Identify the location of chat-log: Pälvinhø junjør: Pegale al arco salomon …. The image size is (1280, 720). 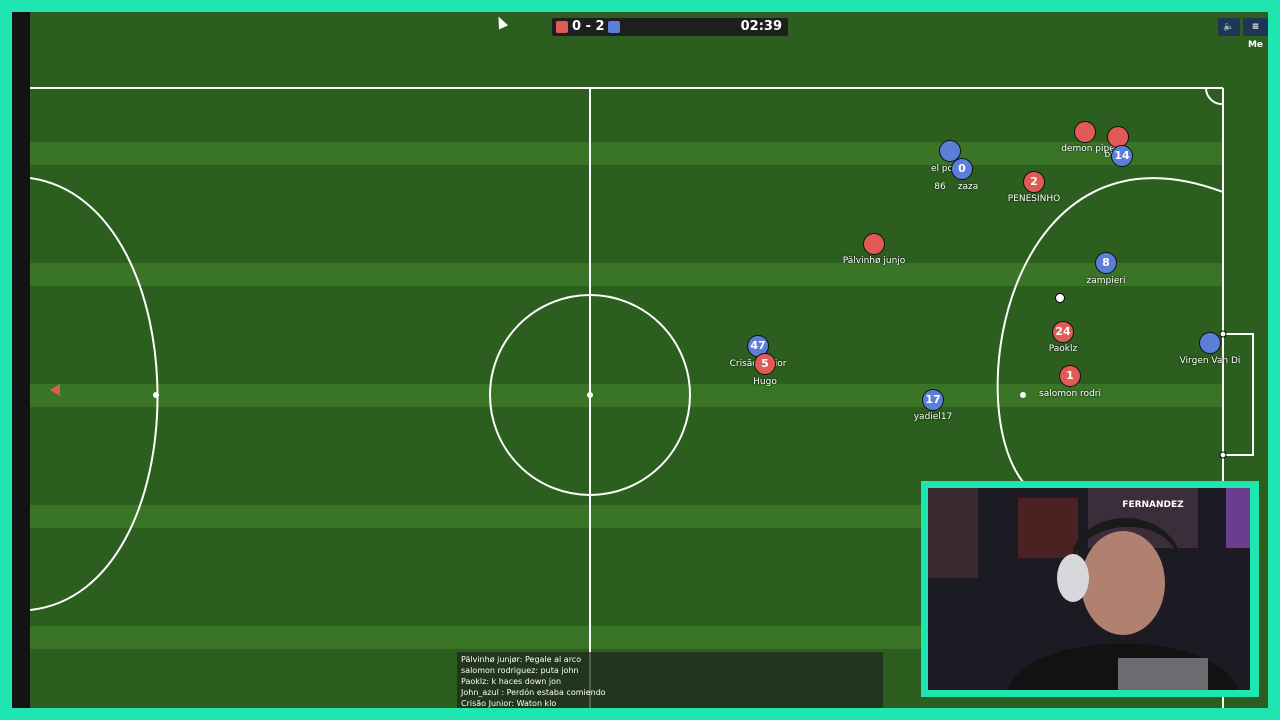
(670, 680).